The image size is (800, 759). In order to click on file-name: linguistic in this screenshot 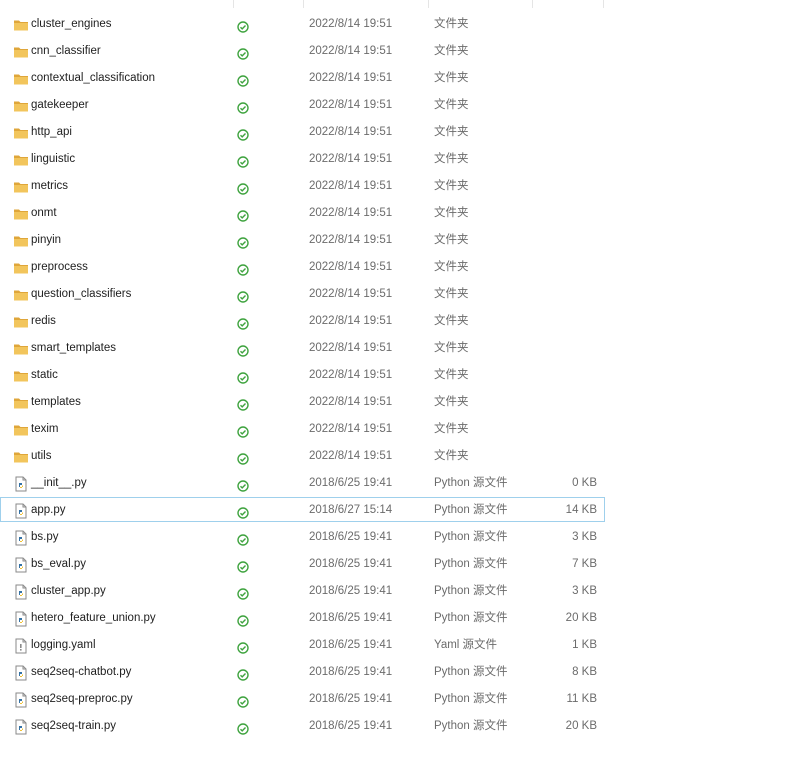, I will do `click(53, 159)`.